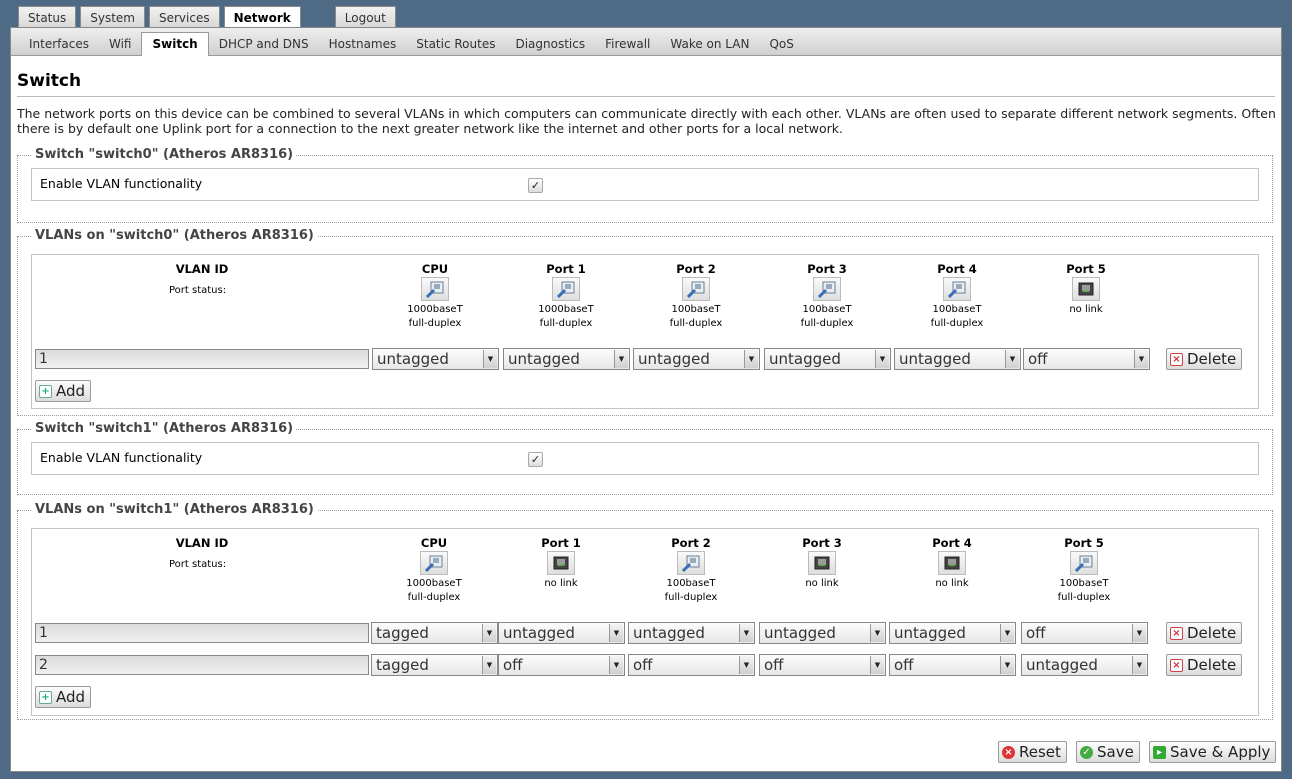  I want to click on main-tabs: Status System Services Network Logout, so click(207, 17).